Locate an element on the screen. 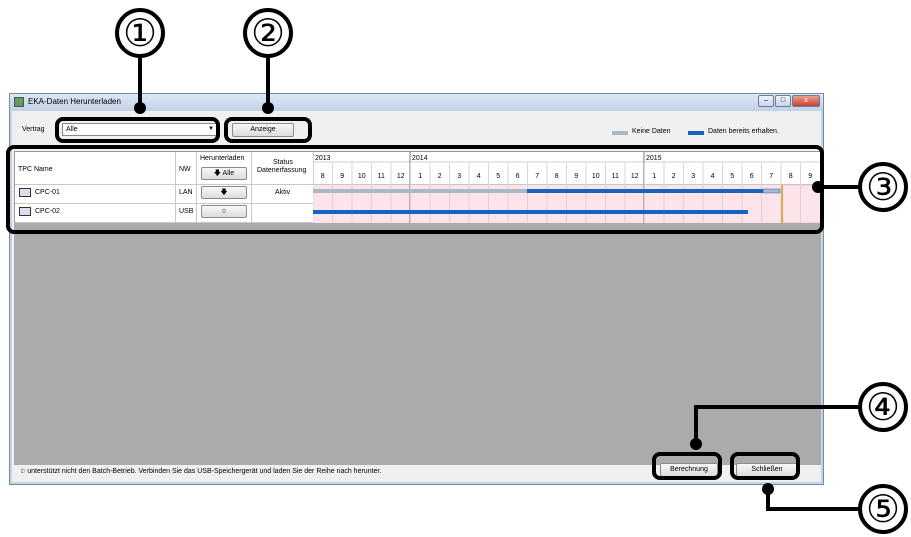 This screenshot has height=537, width=911. callout-3: ③ is located at coordinates (883, 187).